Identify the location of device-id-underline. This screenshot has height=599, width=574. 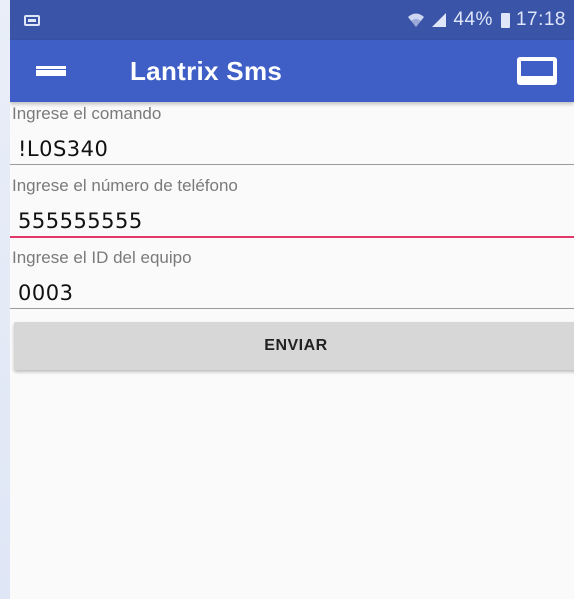
(292, 308).